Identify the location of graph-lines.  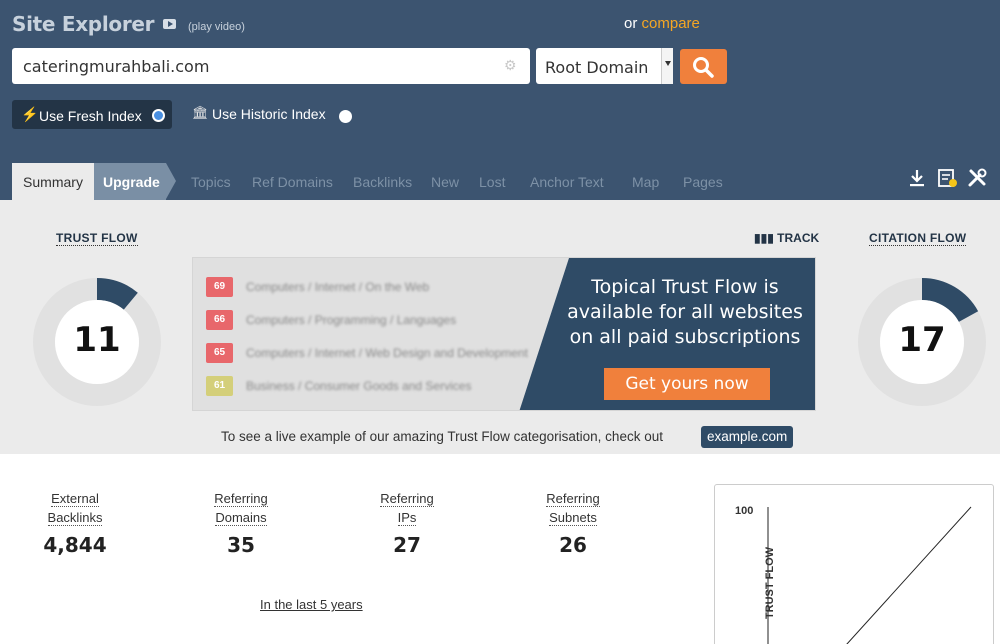
(869, 575).